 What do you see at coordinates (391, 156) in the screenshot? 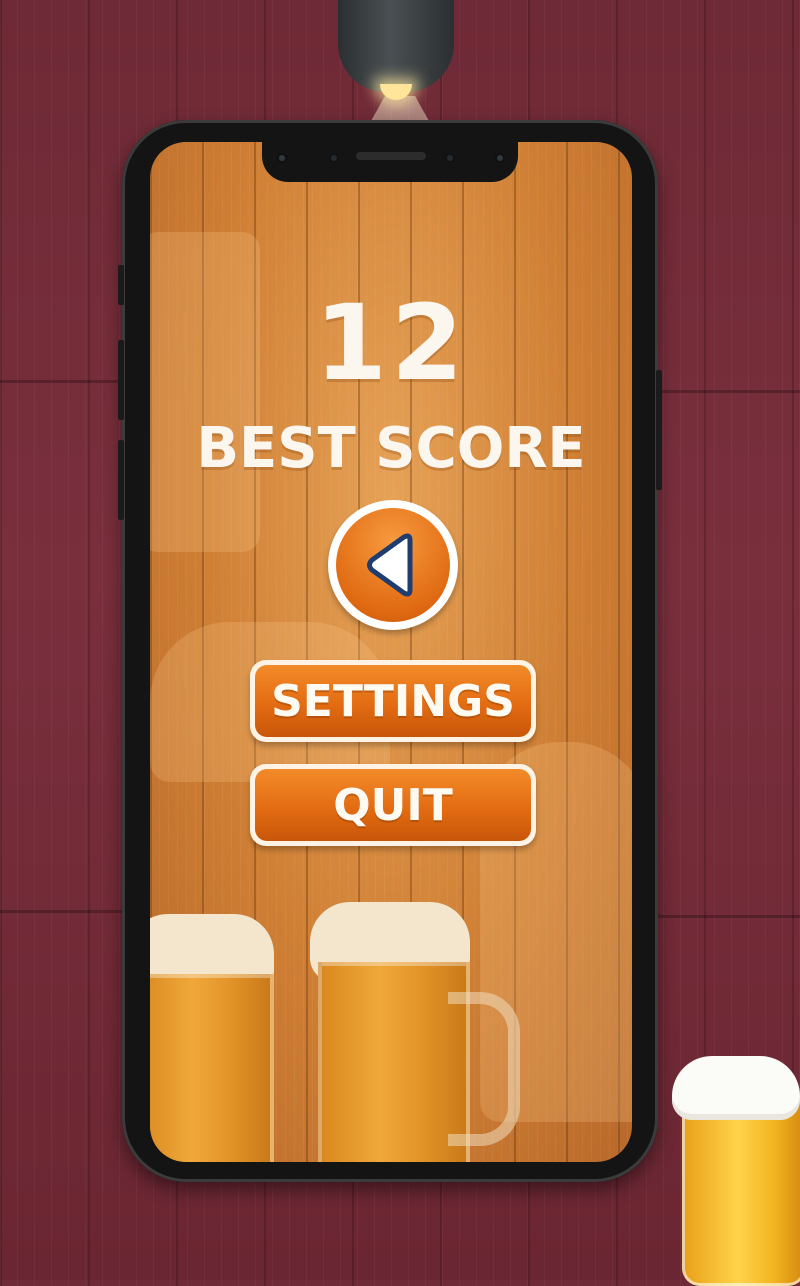
I see `speaker-grille` at bounding box center [391, 156].